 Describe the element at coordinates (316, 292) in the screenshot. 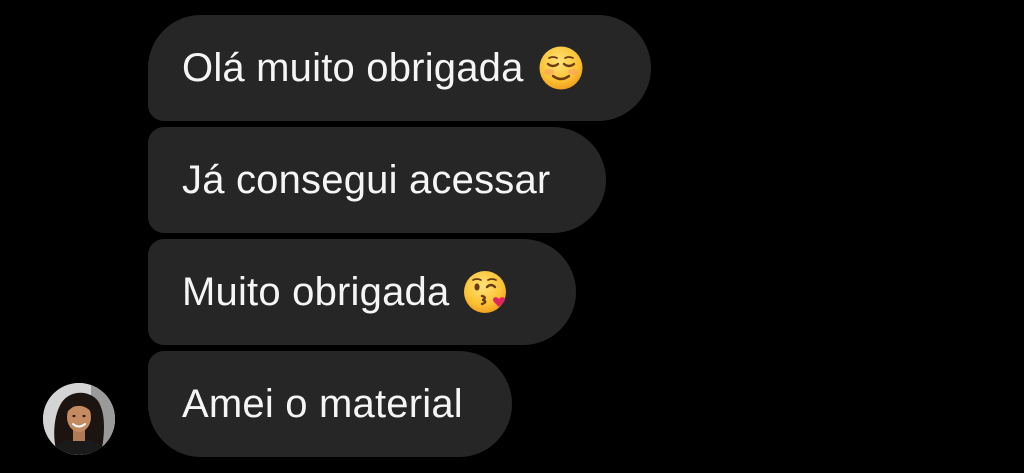

I see `message-text: Muito obrigada` at that location.